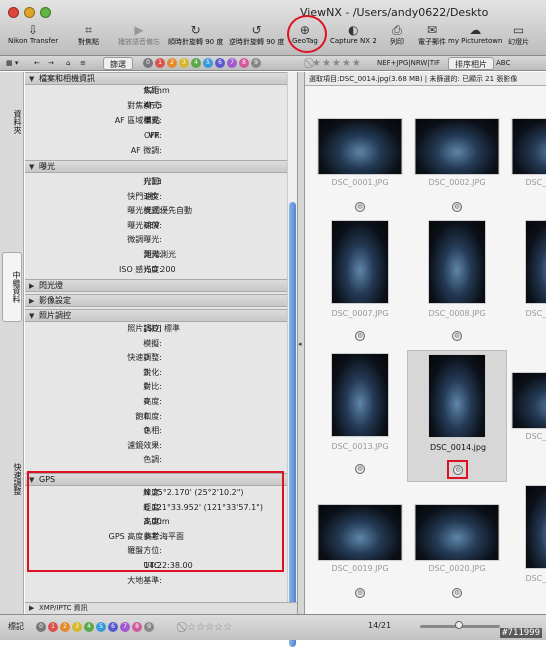 This screenshot has height=647, width=546. I want to click on thumbnail-cell: DSC_0013.JPG◍, so click(360, 416).